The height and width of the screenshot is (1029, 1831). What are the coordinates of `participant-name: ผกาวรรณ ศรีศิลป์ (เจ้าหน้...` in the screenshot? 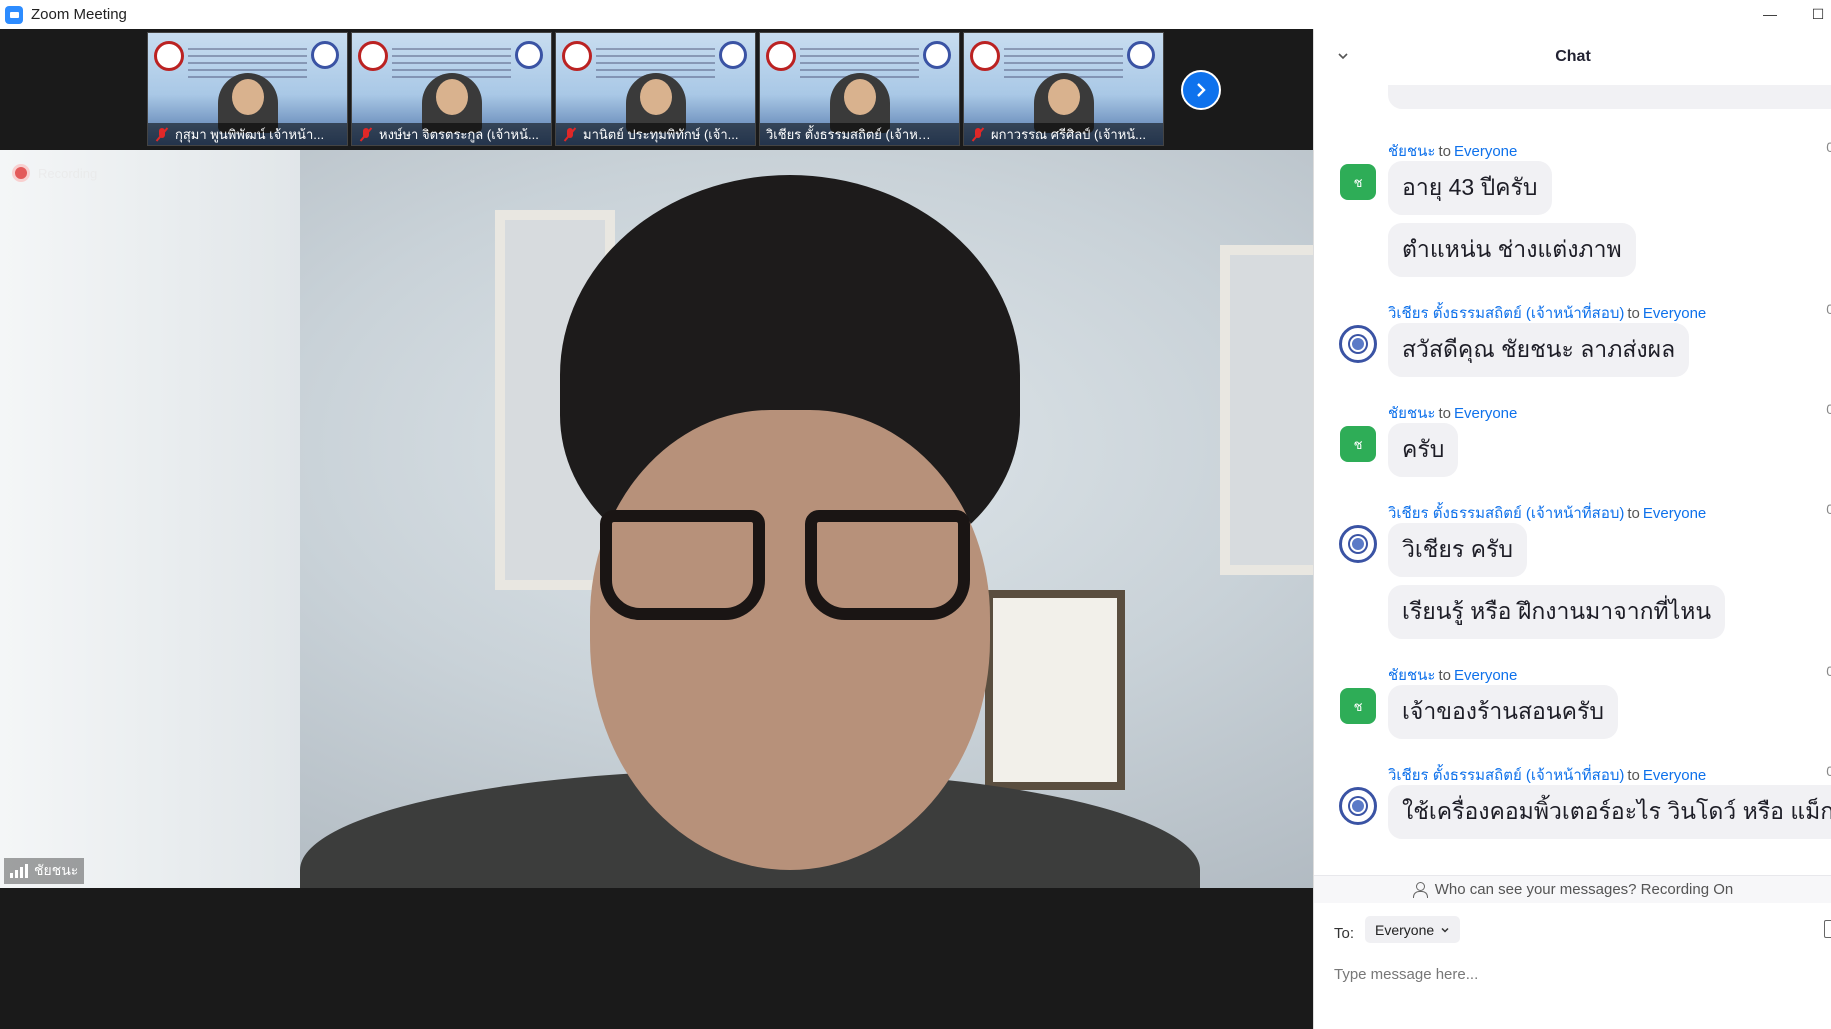 It's located at (1069, 134).